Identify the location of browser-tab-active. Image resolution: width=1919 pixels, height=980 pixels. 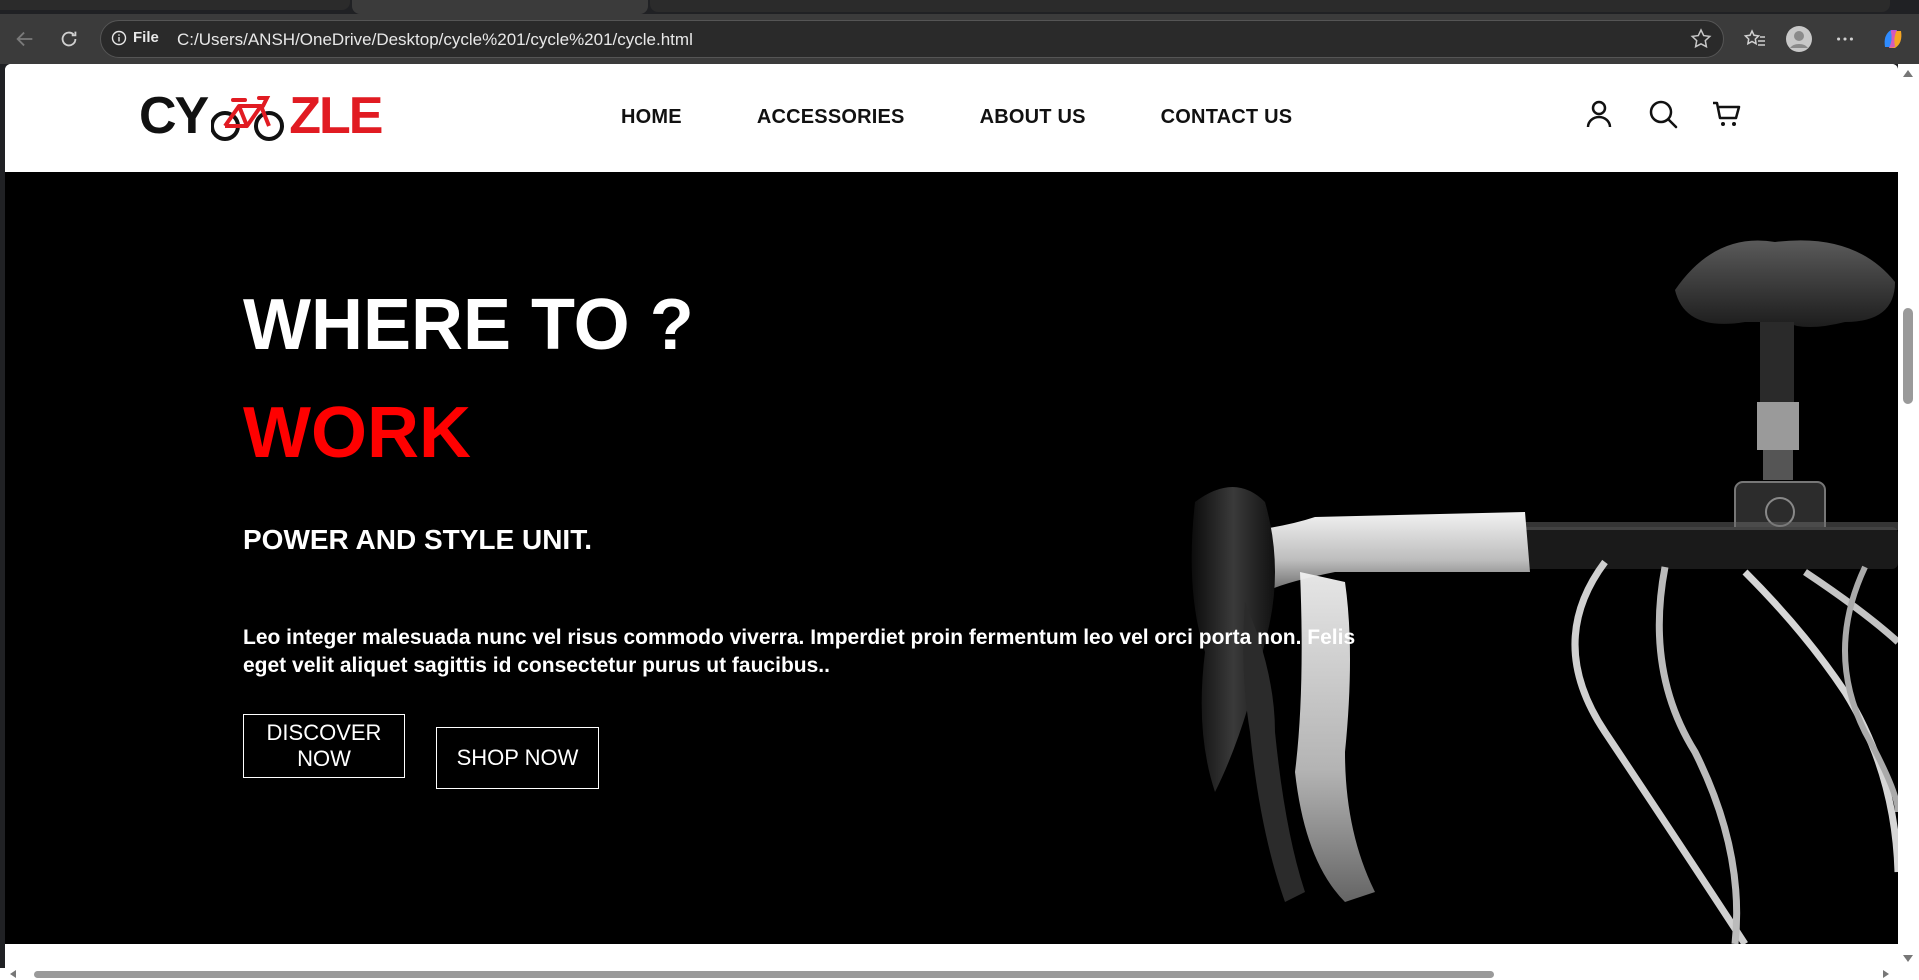
(500, 7).